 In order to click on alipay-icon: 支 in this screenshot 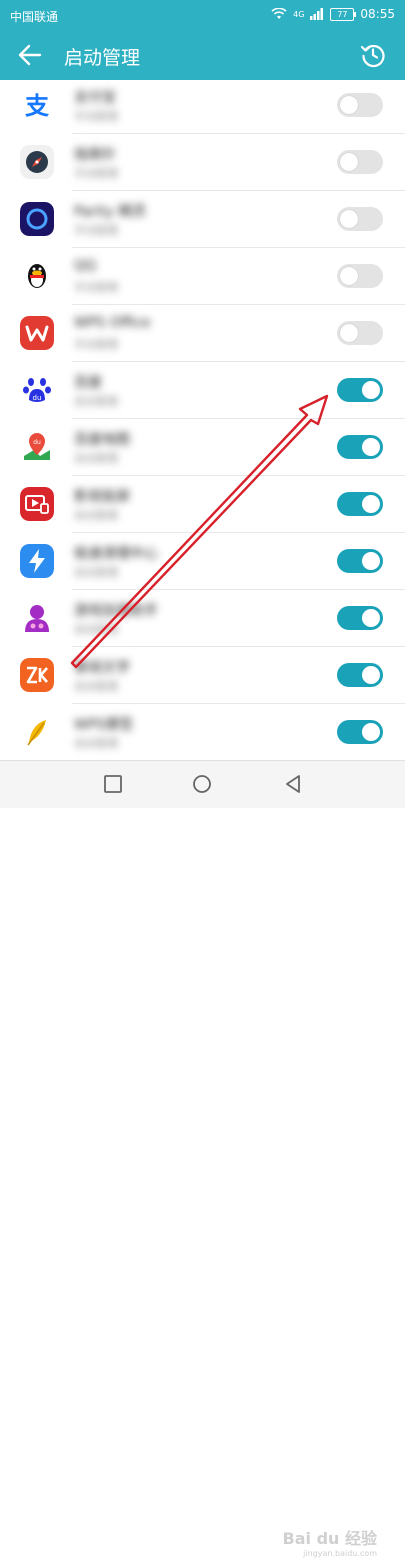, I will do `click(37, 105)`.